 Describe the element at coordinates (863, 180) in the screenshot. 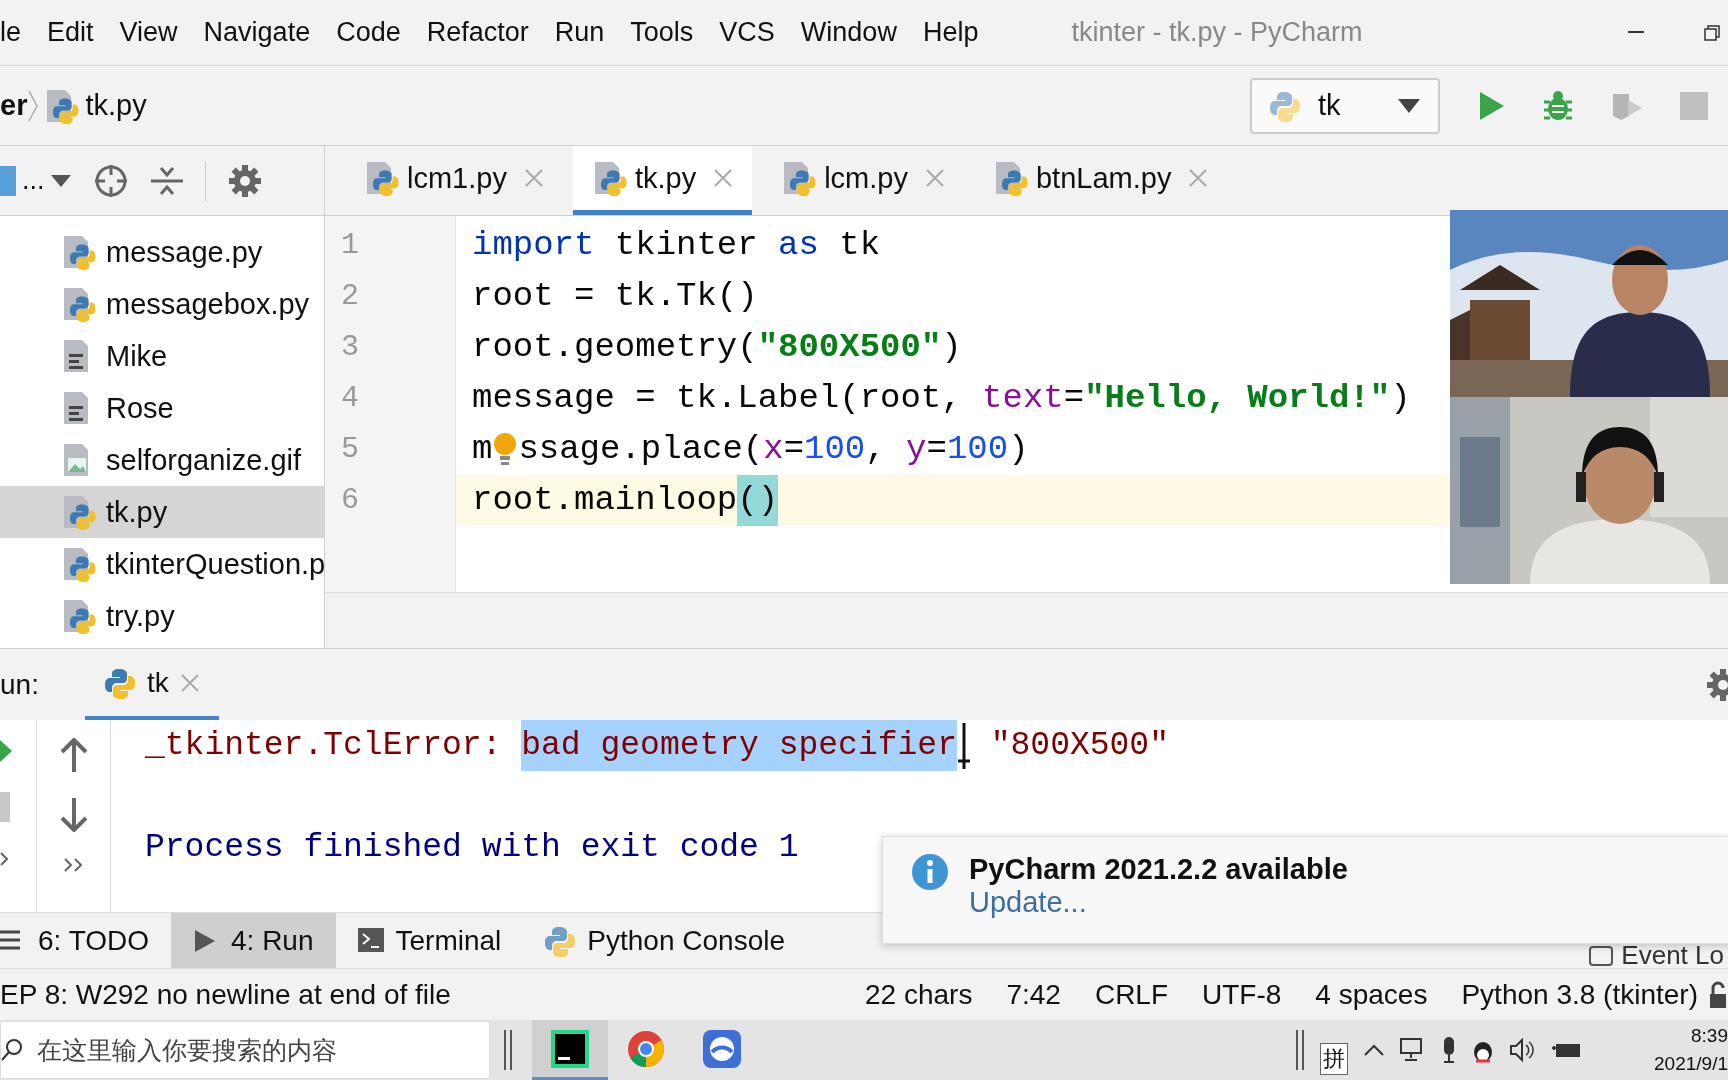

I see `editor-tab: lcm.py` at that location.